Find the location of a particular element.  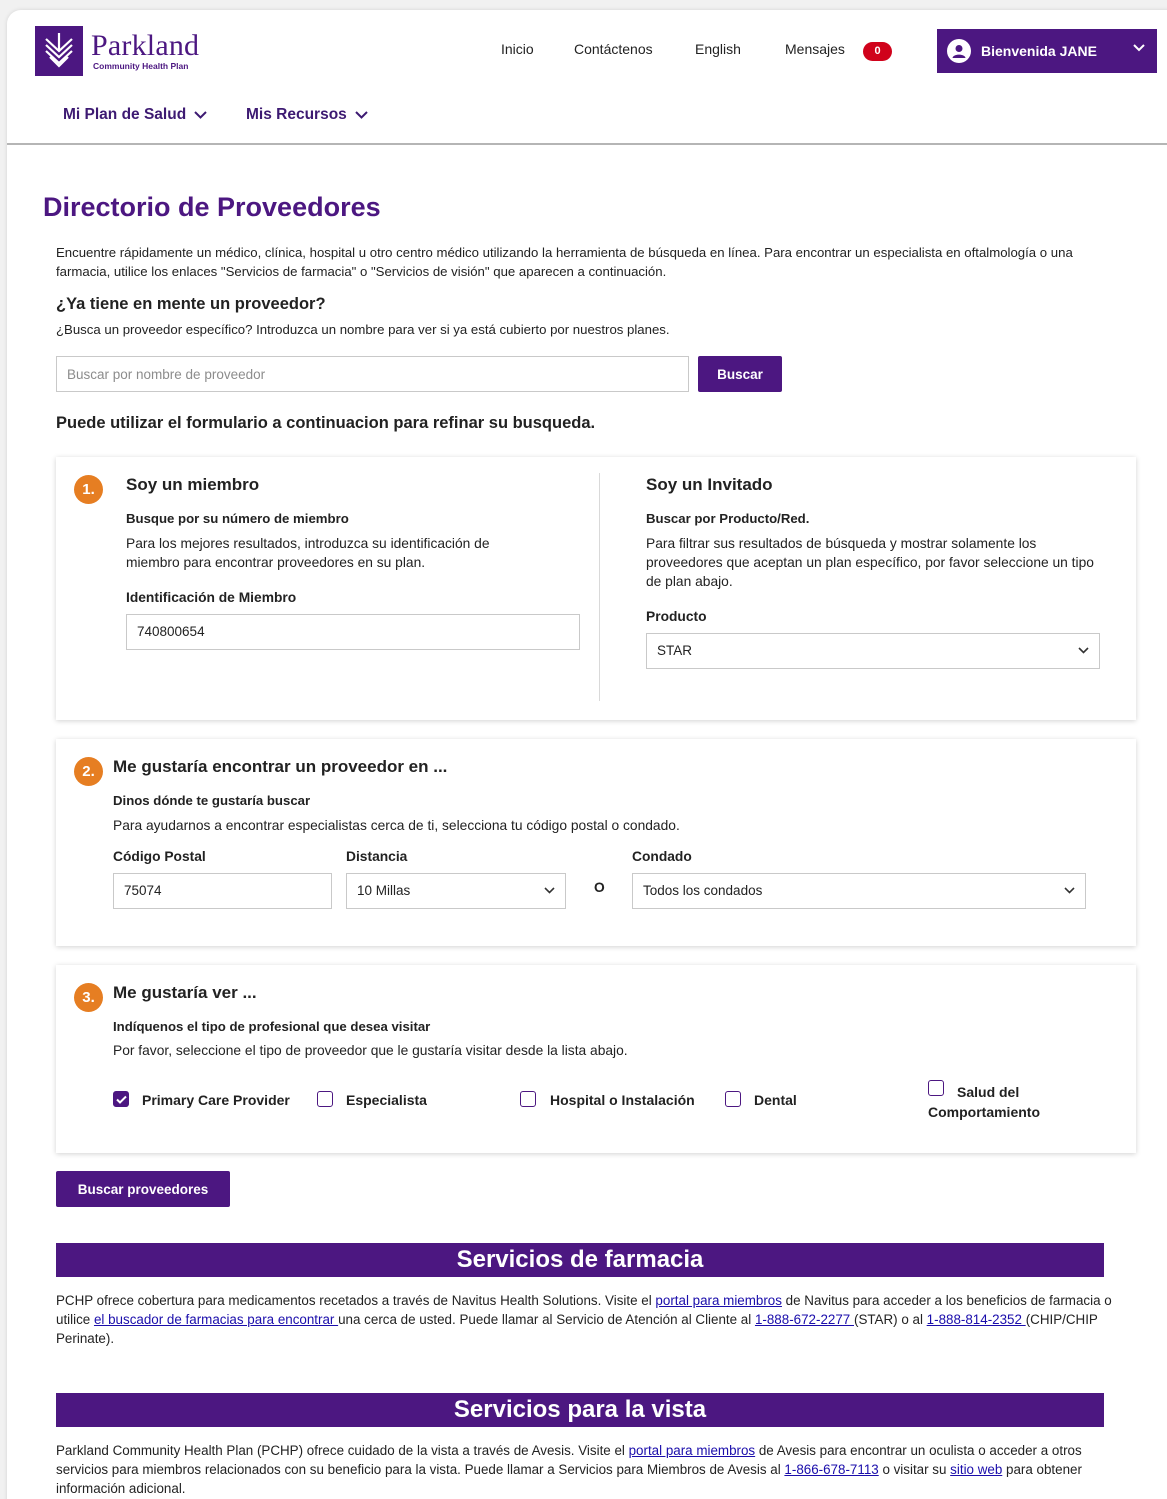

nav-home-link: Inicio is located at coordinates (517, 51).